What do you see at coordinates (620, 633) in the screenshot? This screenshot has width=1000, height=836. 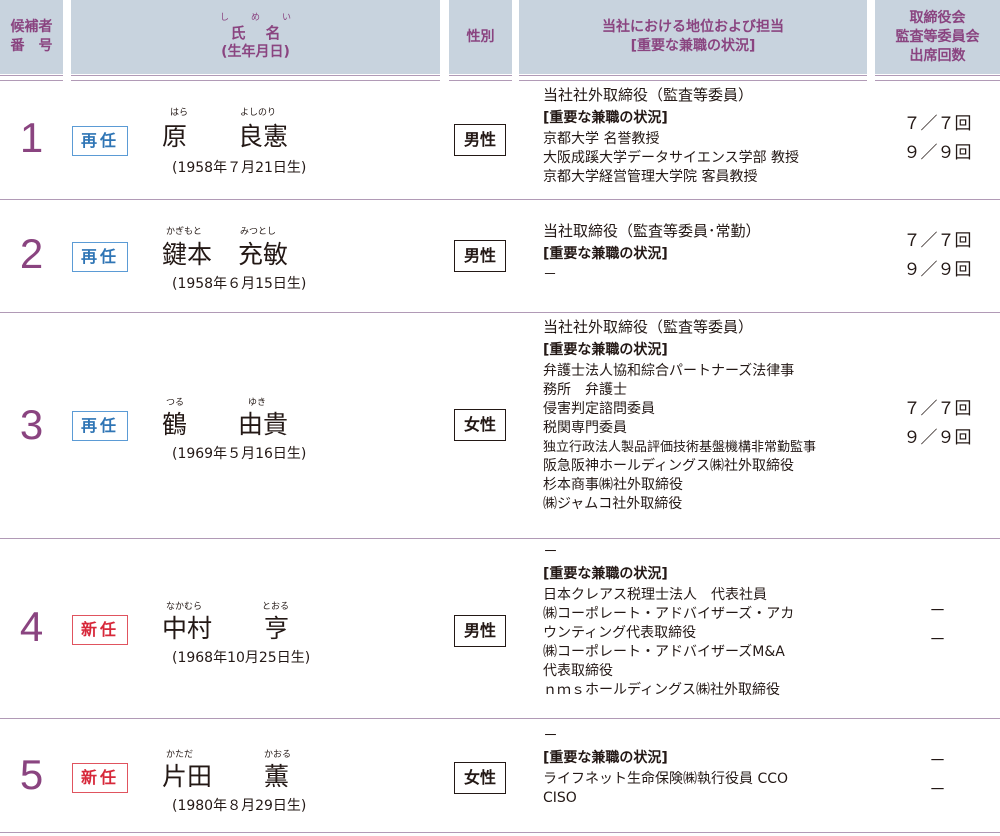 I see `concurrent-item: ウンティング代表取締役` at bounding box center [620, 633].